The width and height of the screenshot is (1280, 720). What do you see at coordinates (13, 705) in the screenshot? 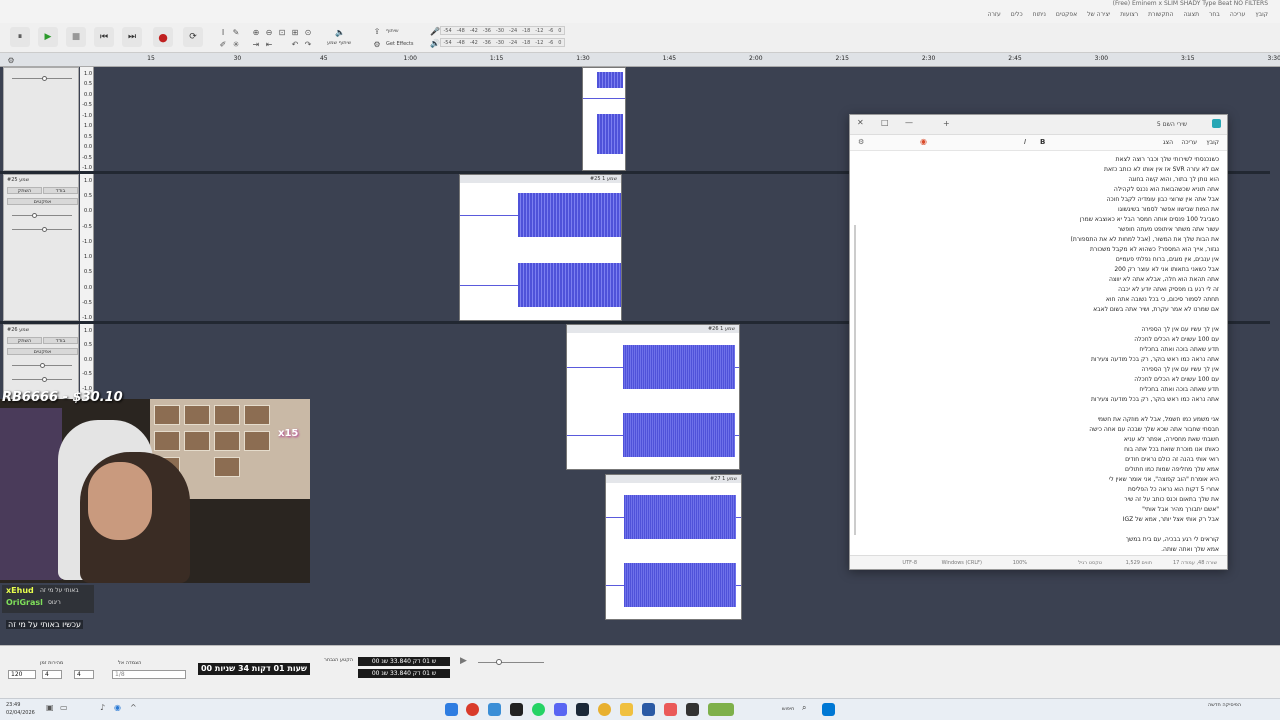
I see `clock-time: 23:49` at bounding box center [13, 705].